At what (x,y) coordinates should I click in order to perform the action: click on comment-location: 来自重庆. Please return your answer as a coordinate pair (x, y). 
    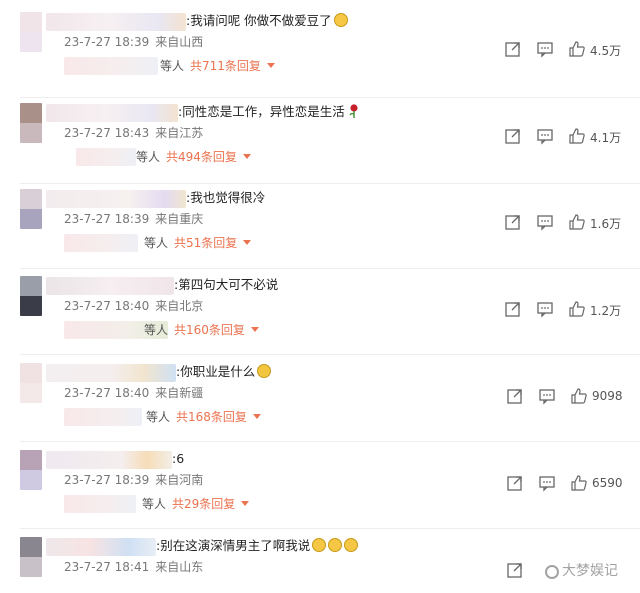
    Looking at the image, I should click on (179, 219).